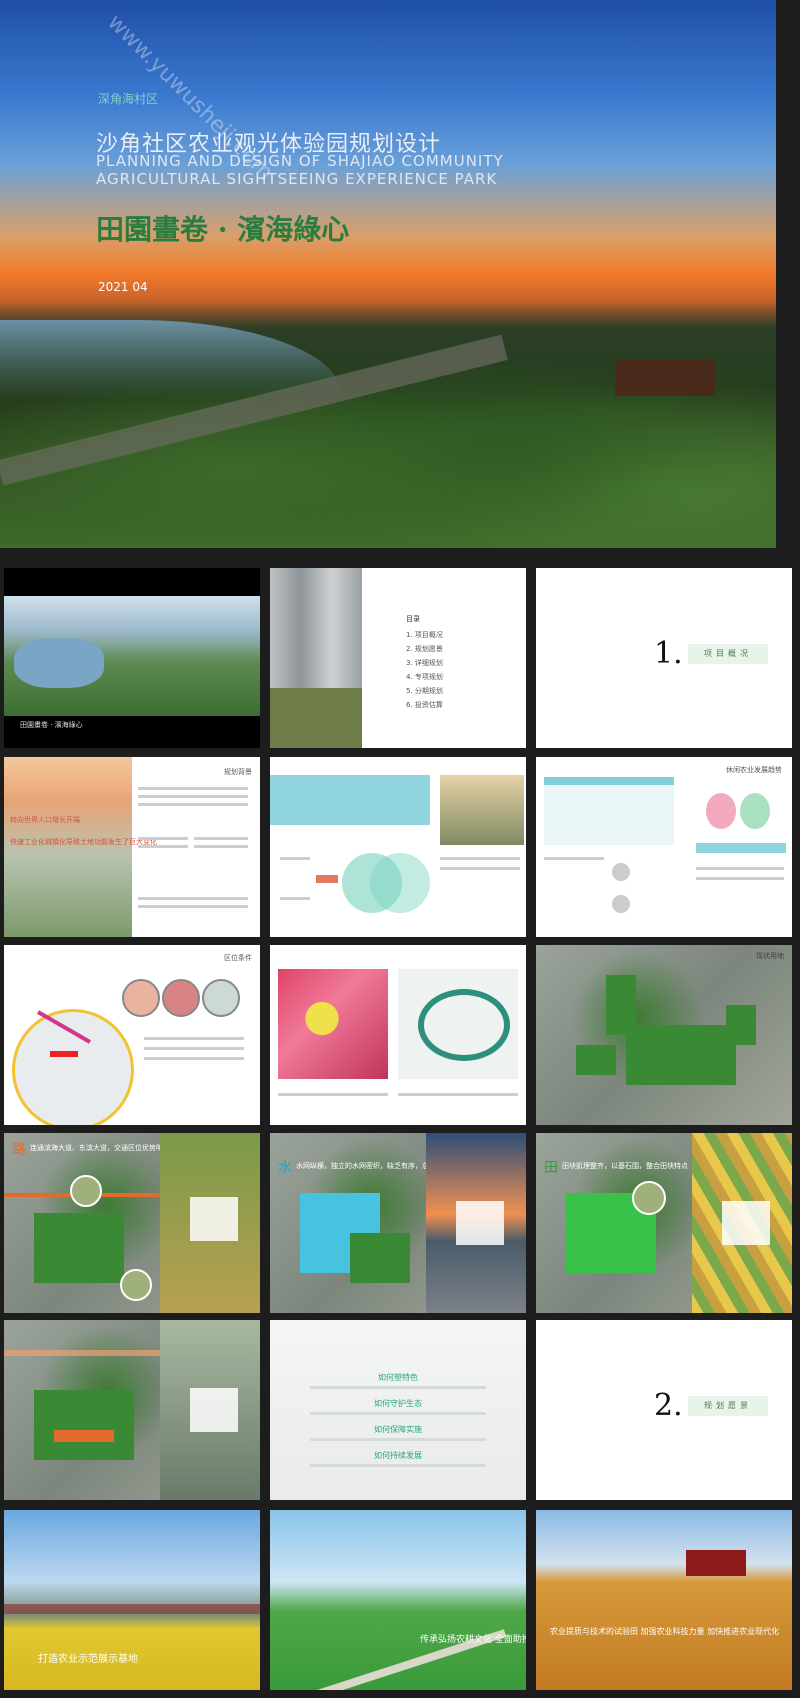 This screenshot has width=800, height=1698. Describe the element at coordinates (424, 635) in the screenshot. I see `toc-item: 1. 项目概况` at that location.